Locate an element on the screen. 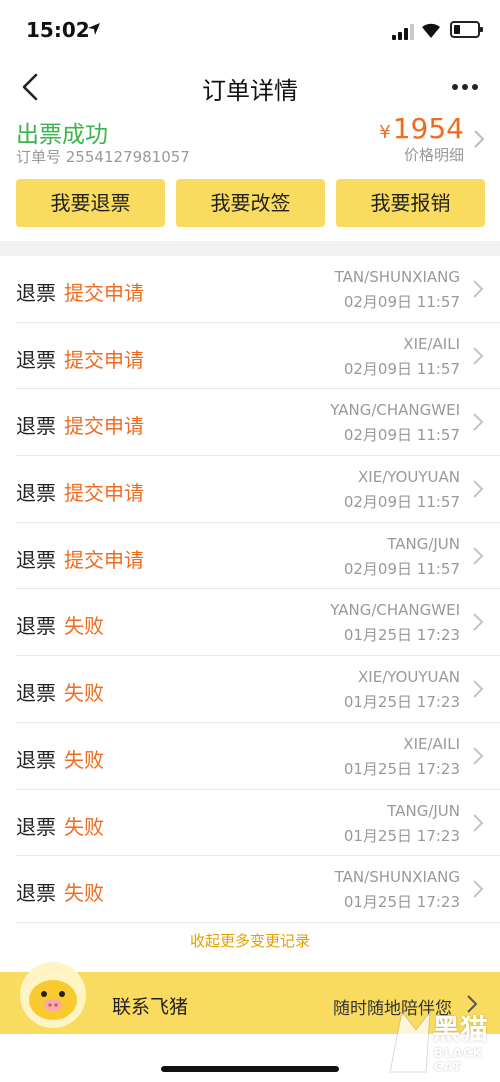  wifi-icon is located at coordinates (431, 30).